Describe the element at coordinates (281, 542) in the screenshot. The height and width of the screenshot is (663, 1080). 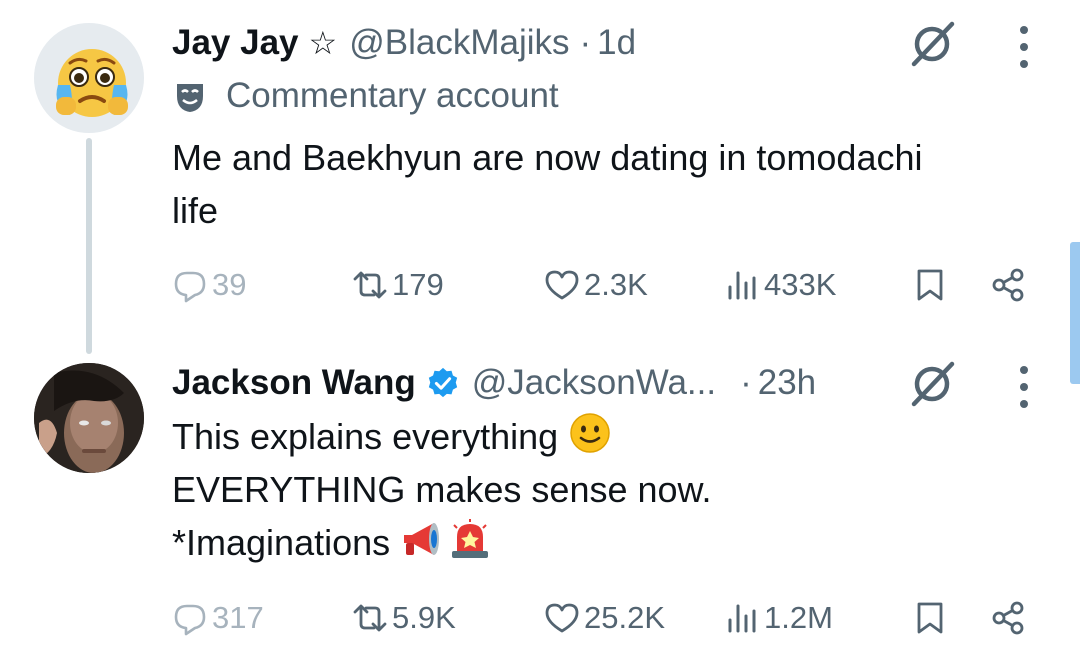
I see `tweet-text-segment: *Imaginations` at that location.